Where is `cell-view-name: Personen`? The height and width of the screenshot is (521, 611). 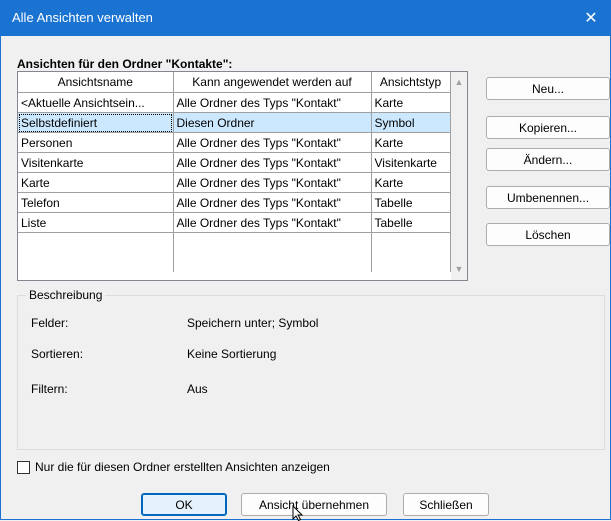 cell-view-name: Personen is located at coordinates (96, 142).